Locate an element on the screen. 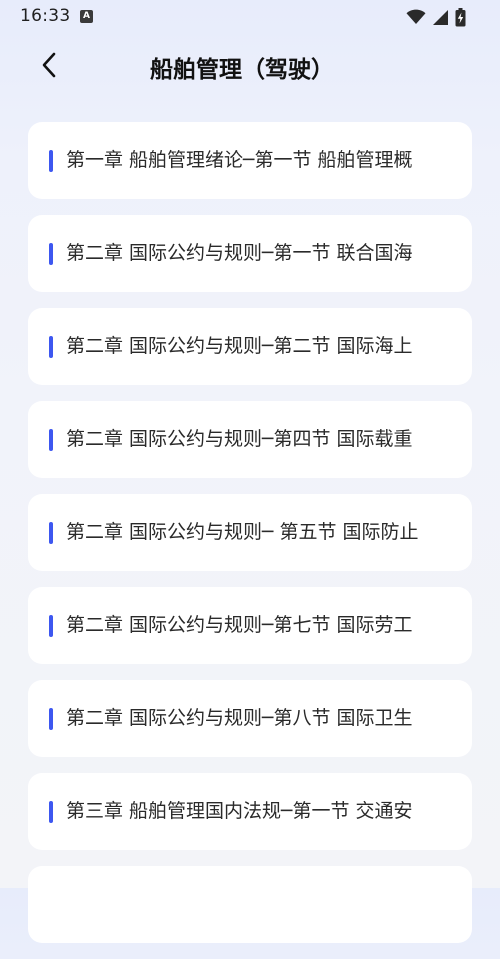 The width and height of the screenshot is (500, 959). list-item-label: 第二章 国际公约与规则─第七节 国际劳工 is located at coordinates (239, 625).